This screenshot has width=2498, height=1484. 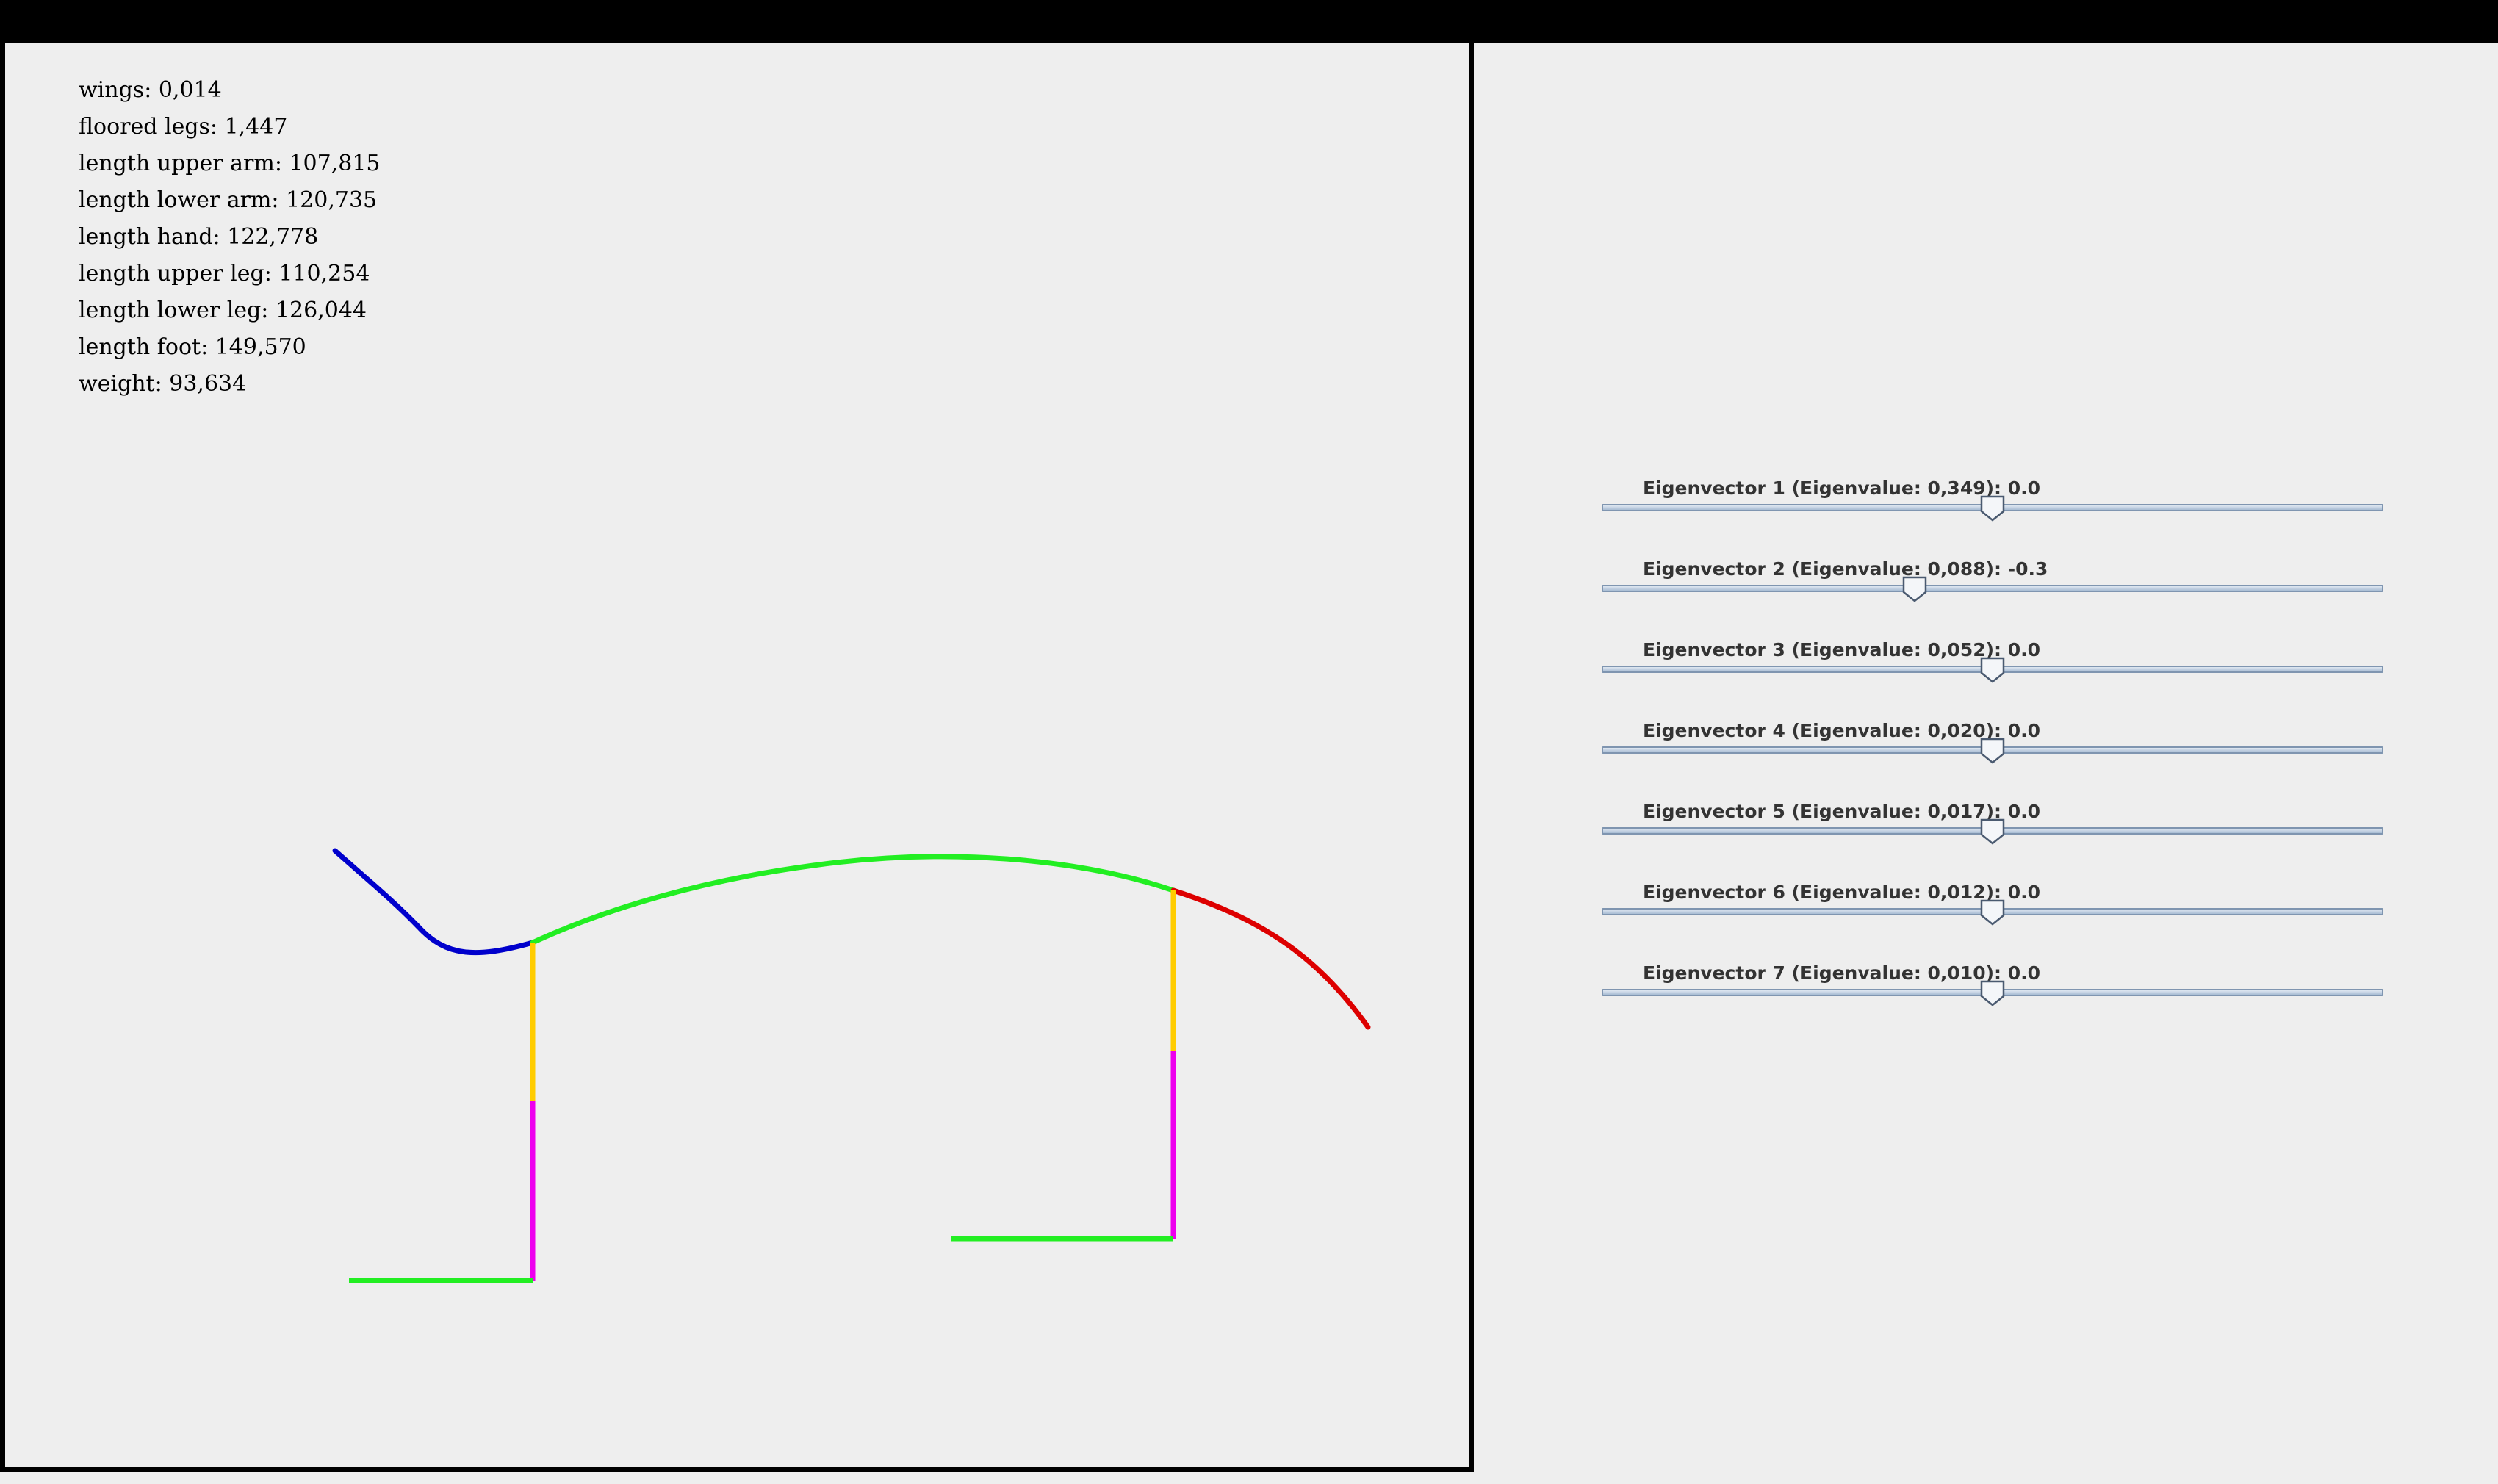 I want to click on eigenvector-slider-5: Eigenvector 5 (Eigenvalue: 0,017): 0.0, so click(x=1993, y=833).